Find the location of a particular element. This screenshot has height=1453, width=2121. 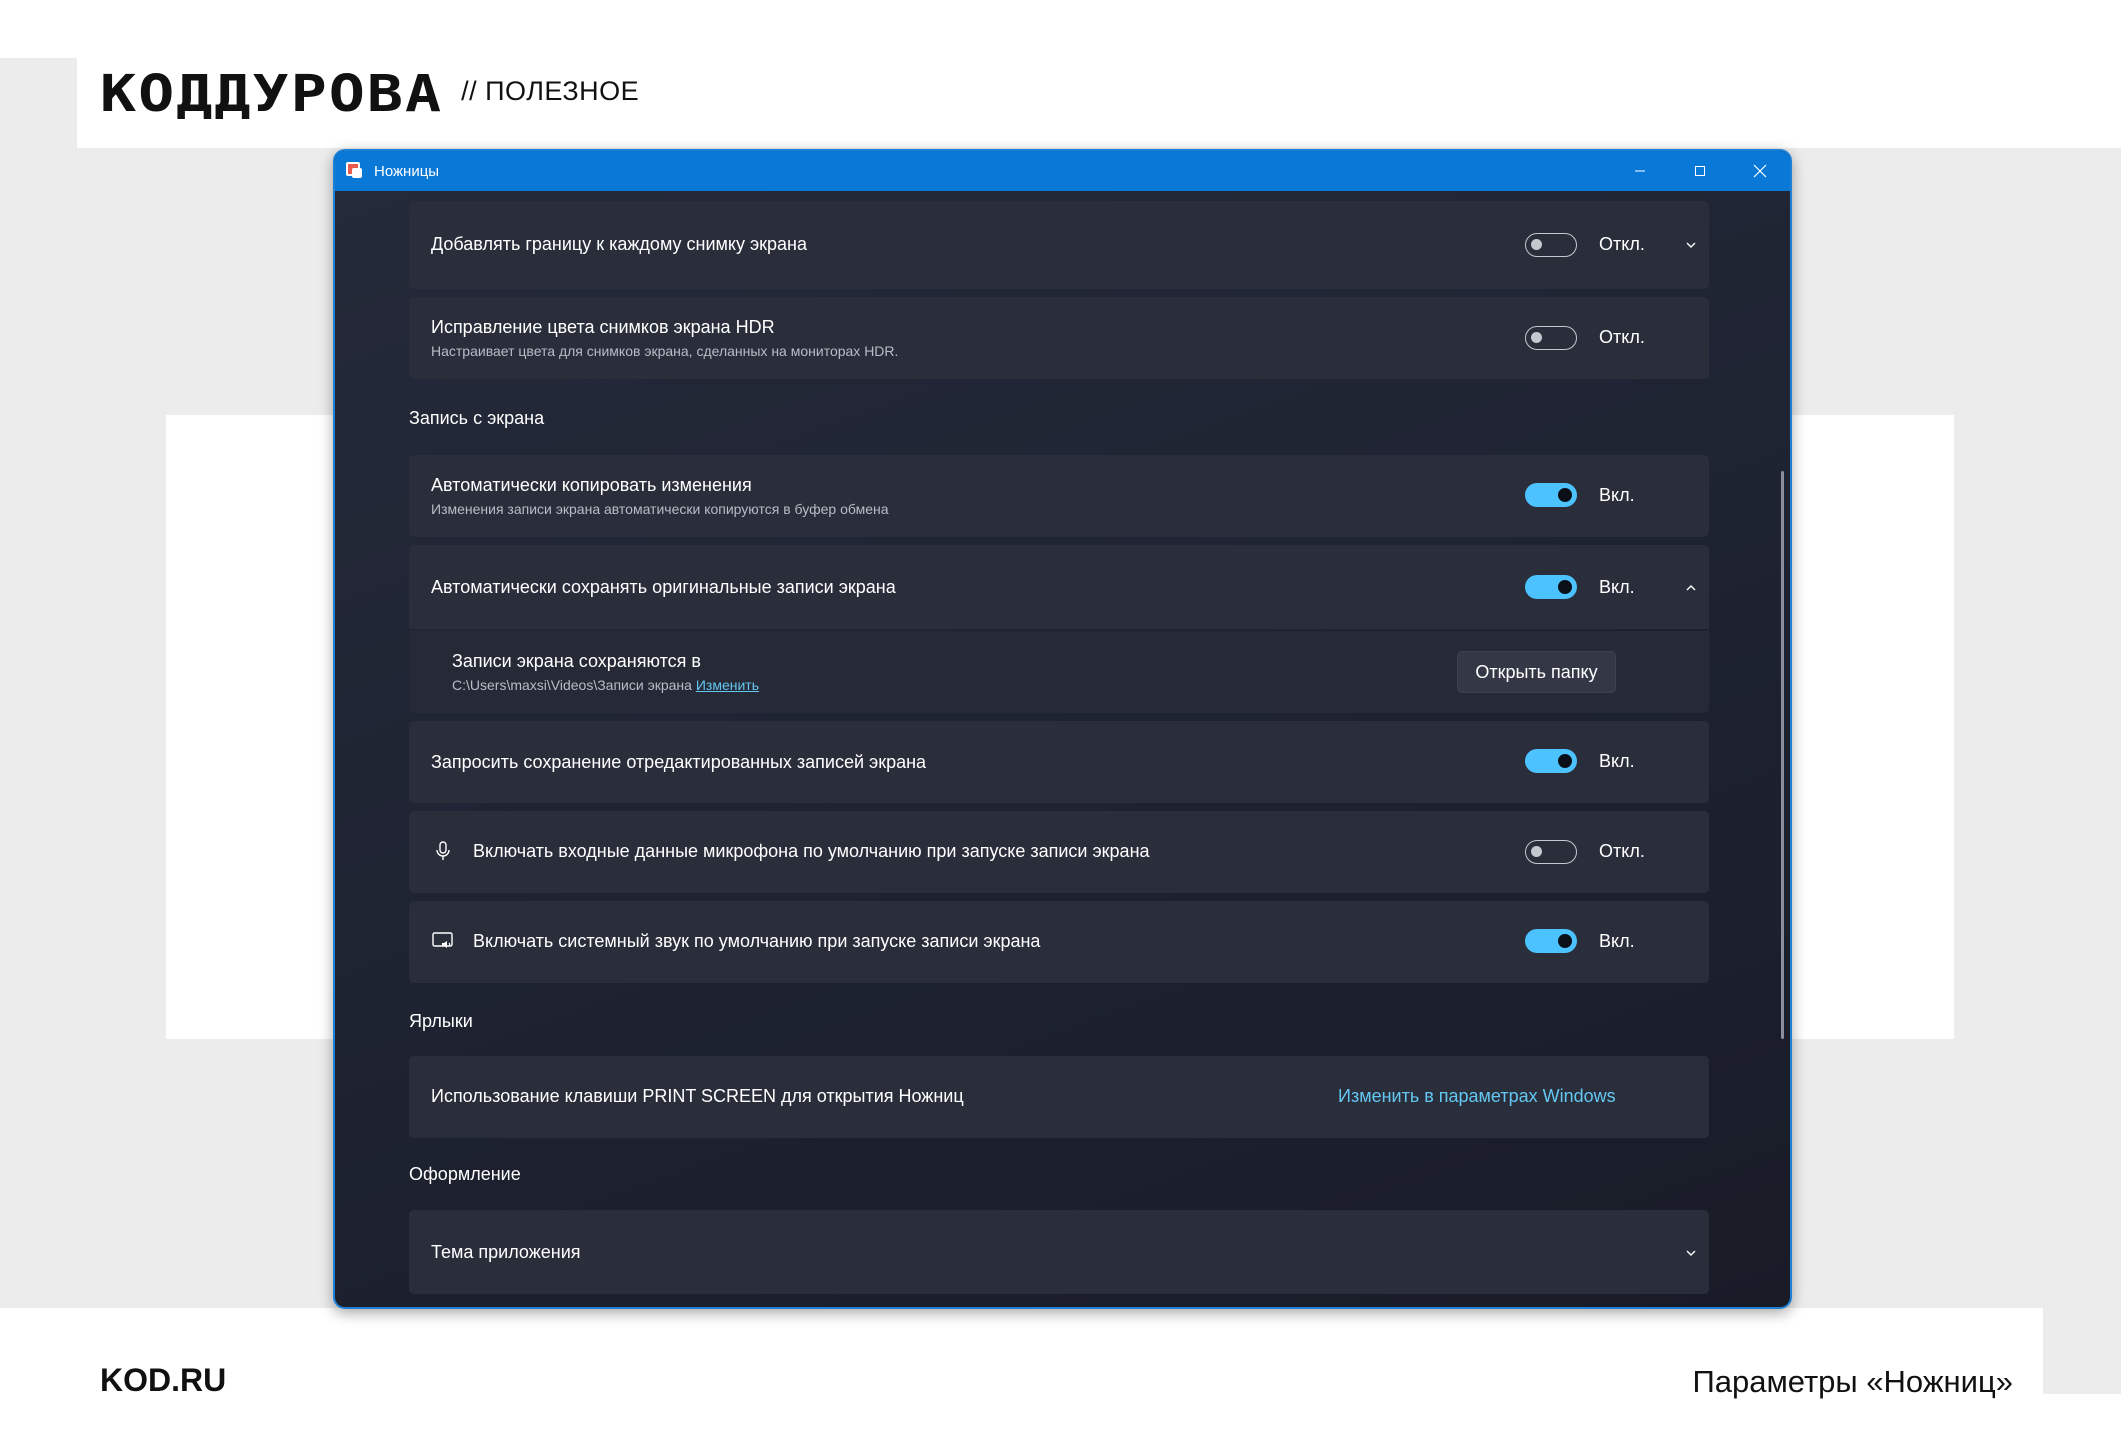

windows-settings-link: Изменить в параметрах Windows is located at coordinates (1477, 1096).